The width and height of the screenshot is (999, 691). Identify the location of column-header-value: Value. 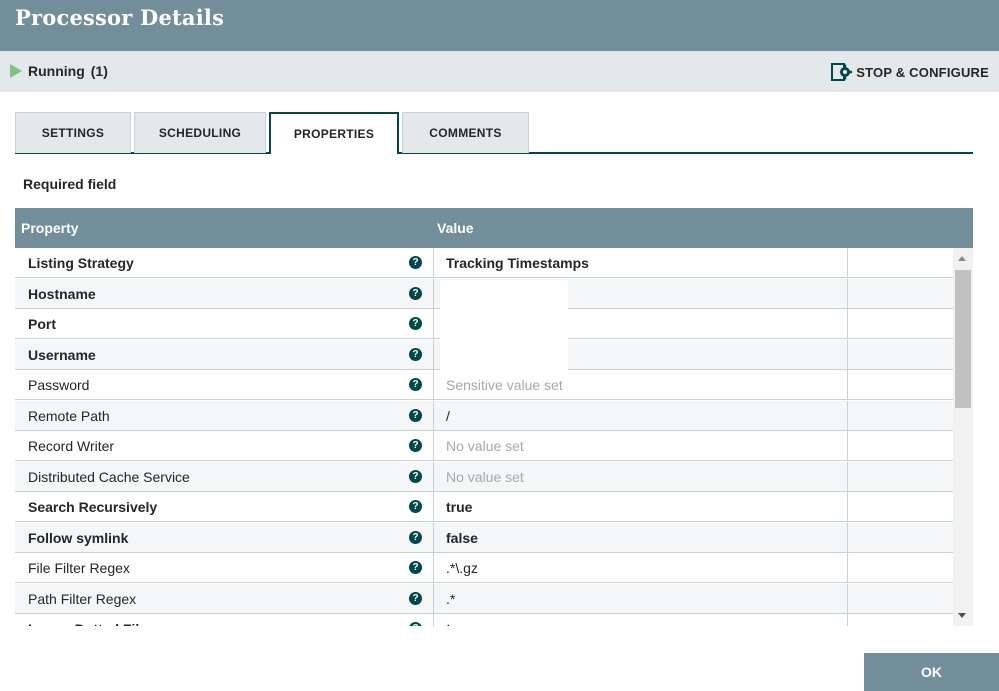
(455, 228).